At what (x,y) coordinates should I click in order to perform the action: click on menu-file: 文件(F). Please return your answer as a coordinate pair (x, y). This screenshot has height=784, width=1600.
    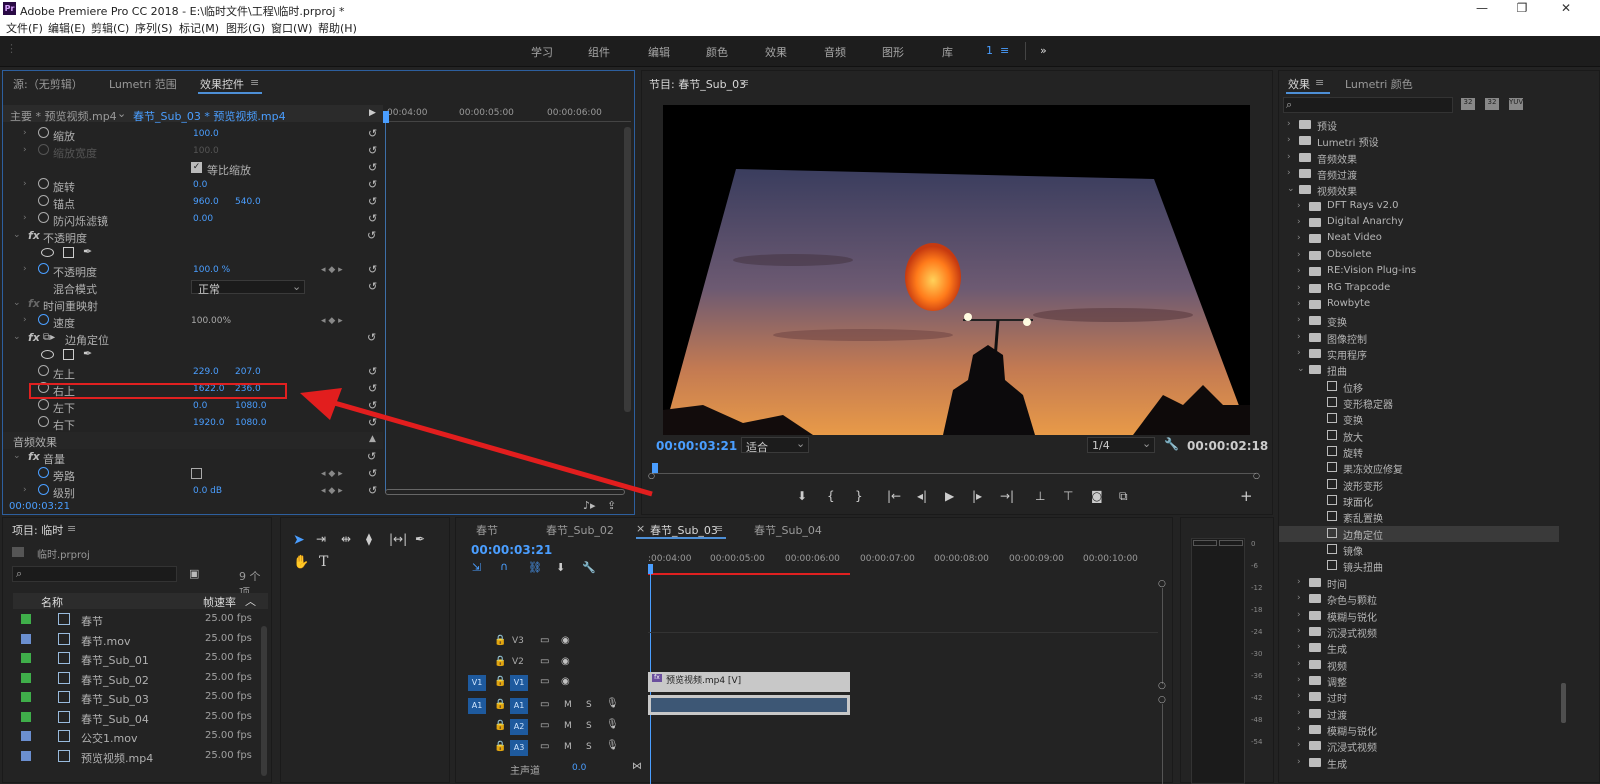
    Looking at the image, I should click on (24, 28).